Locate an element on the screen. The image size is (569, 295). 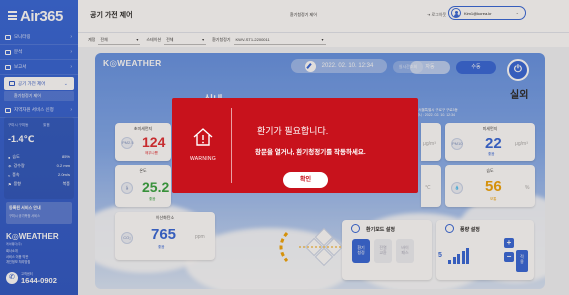
warning-label: WARNING is located at coordinates (203, 159).